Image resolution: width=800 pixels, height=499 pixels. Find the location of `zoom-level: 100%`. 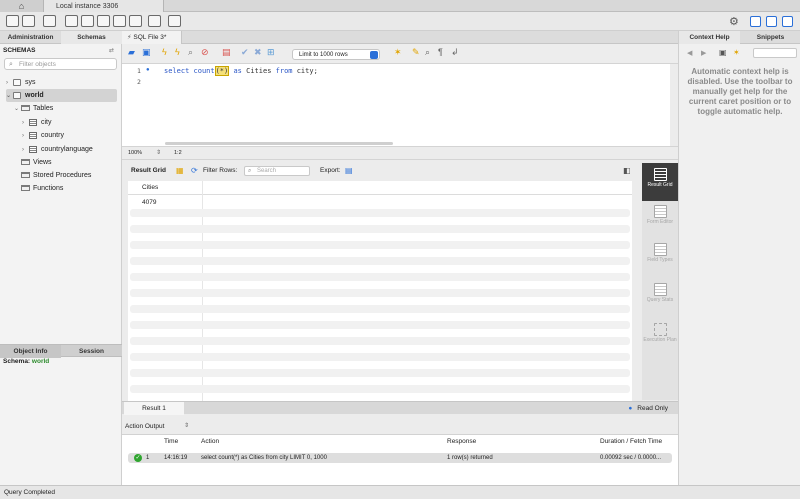

zoom-level: 100% is located at coordinates (135, 153).